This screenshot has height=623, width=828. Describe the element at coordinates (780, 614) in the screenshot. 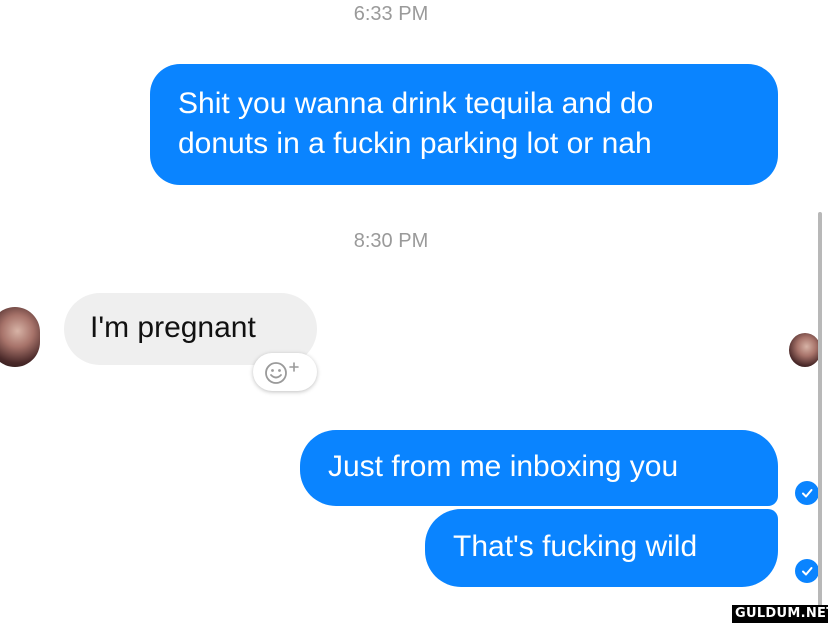

I see `watermark-logo: GULDUM.NET` at that location.